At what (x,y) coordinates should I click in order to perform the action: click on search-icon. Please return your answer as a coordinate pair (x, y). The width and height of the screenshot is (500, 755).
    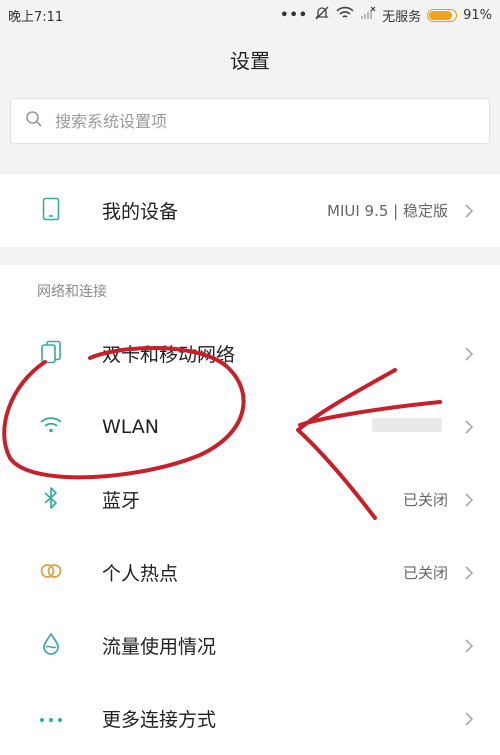
    Looking at the image, I should click on (34, 121).